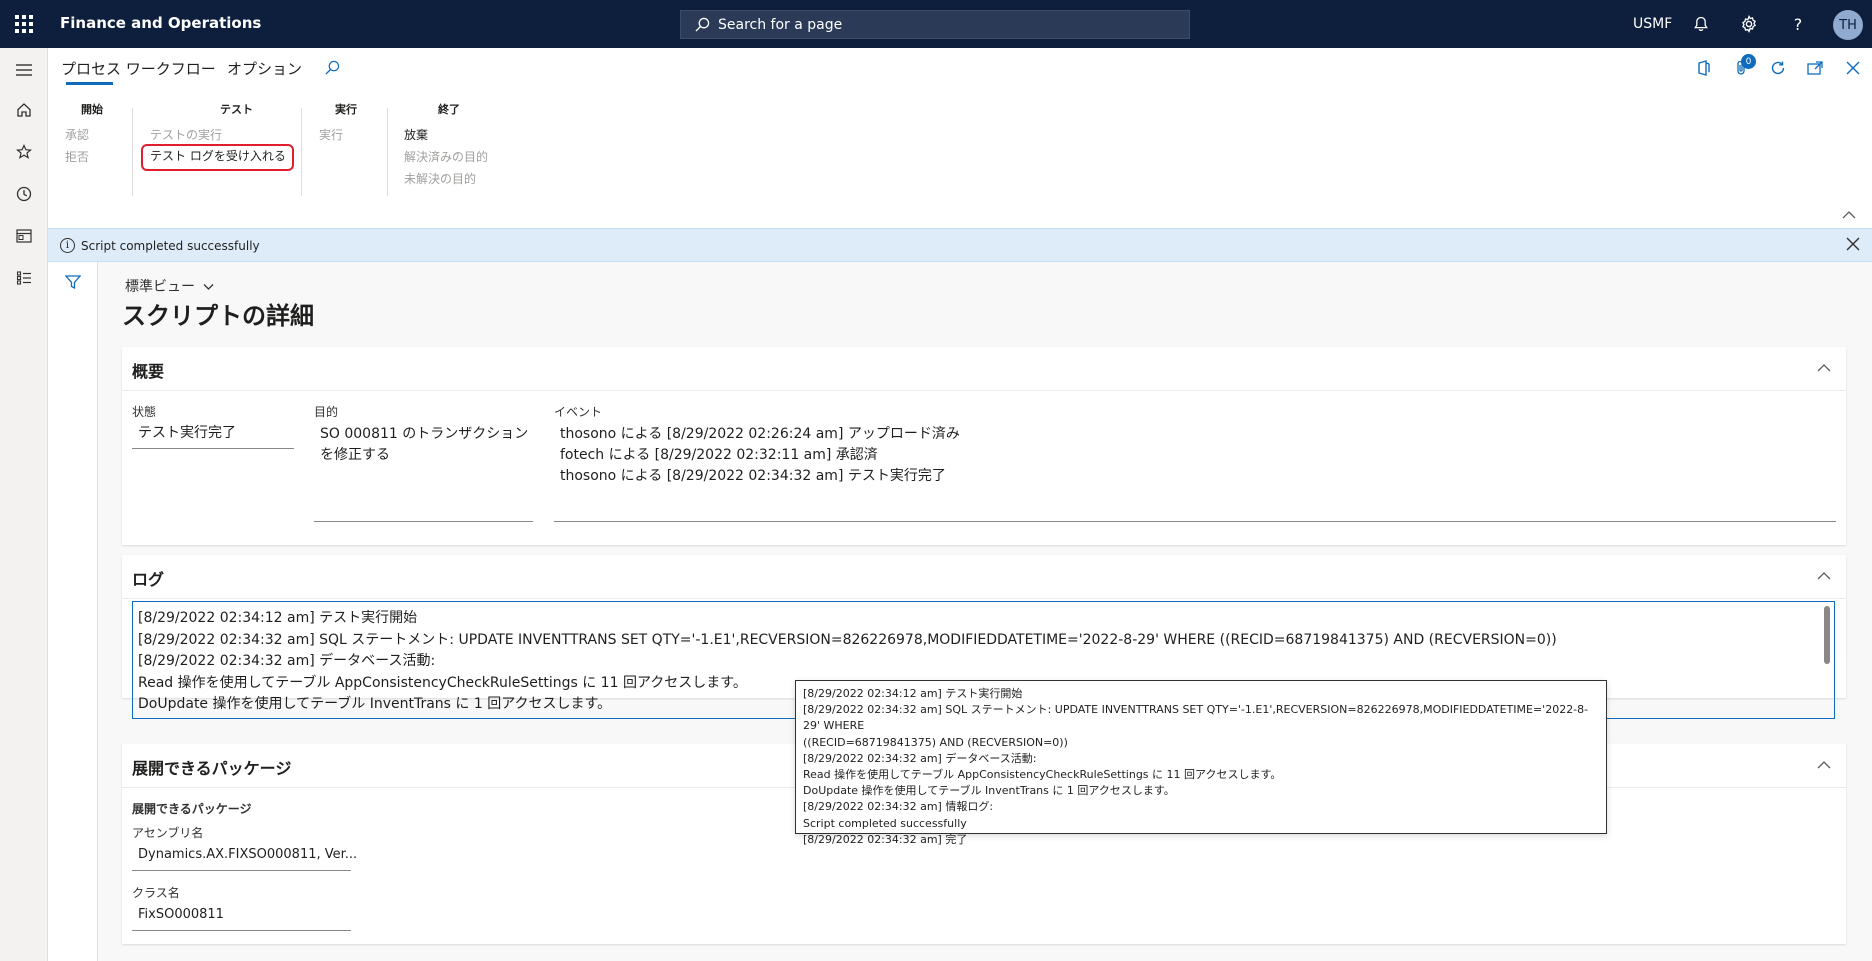 This screenshot has height=961, width=1872. Describe the element at coordinates (702, 24) in the screenshot. I see `search-icon` at that location.